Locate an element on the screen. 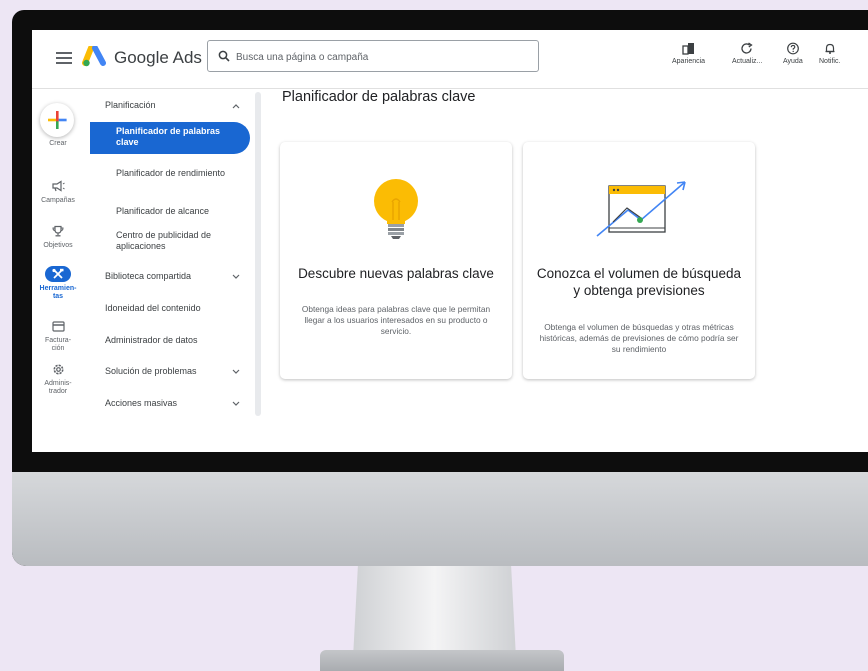  page-title: Planificador de palabras clave is located at coordinates (379, 97).